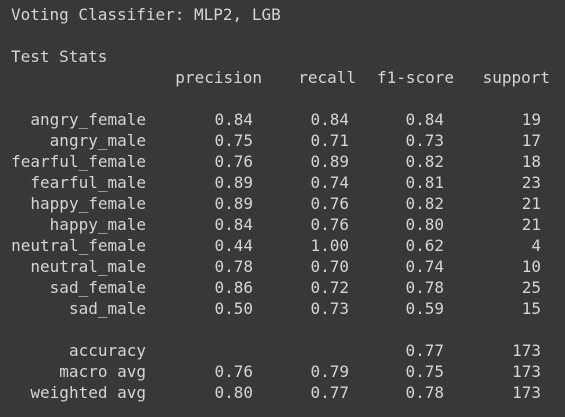 Image resolution: width=565 pixels, height=417 pixels. I want to click on precision-value: 0.44, so click(233, 245).